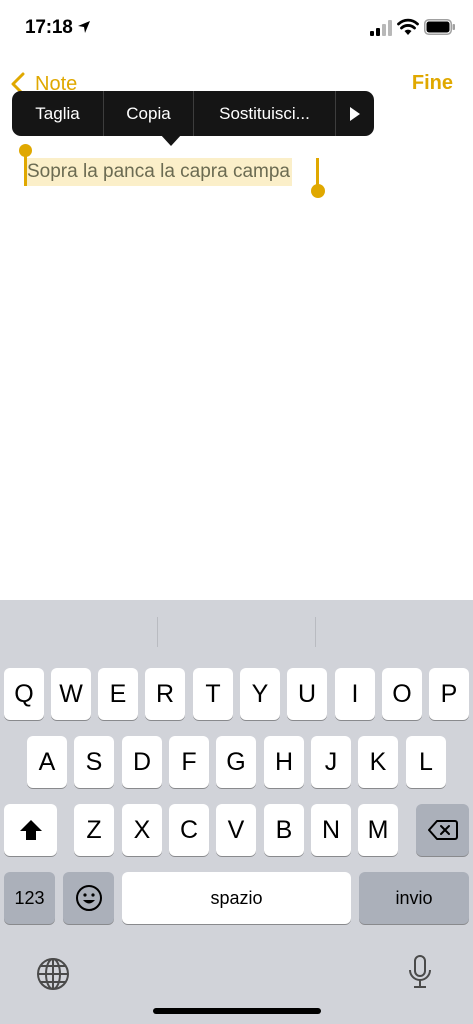 The width and height of the screenshot is (473, 1024). I want to click on emoji-key, so click(88, 898).